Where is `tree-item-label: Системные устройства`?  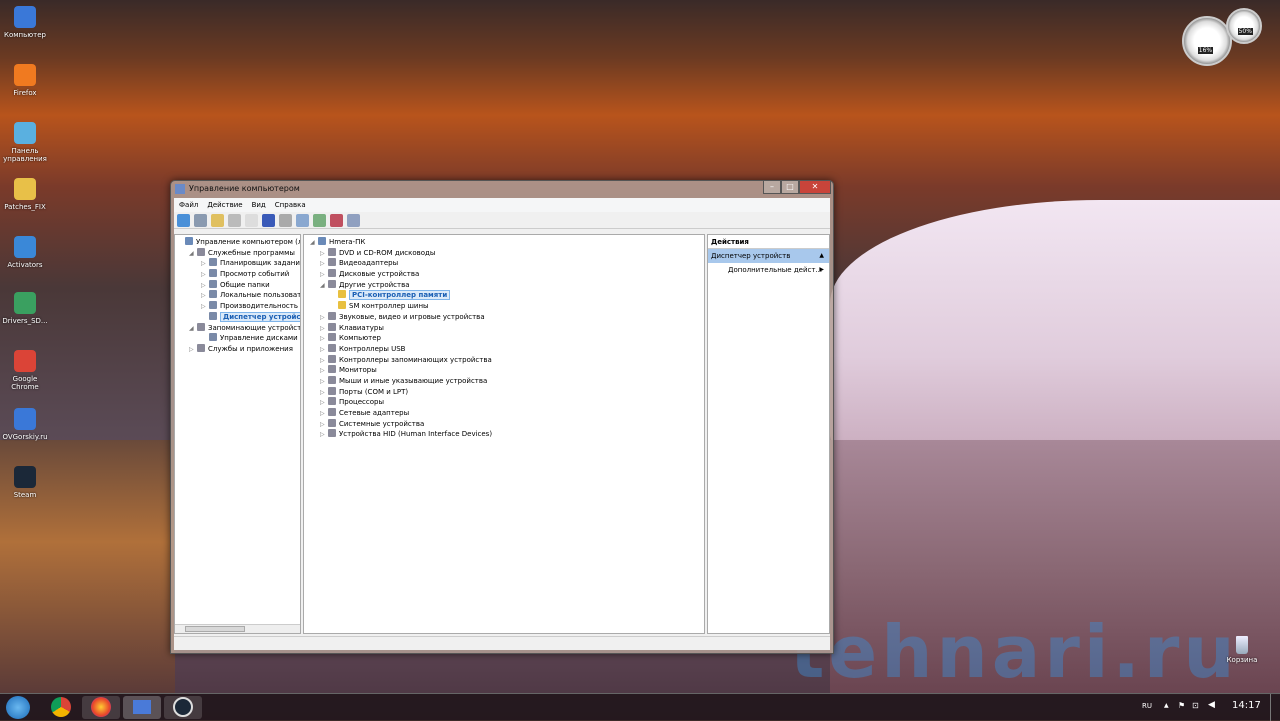
tree-item-label: Системные устройства is located at coordinates (382, 423).